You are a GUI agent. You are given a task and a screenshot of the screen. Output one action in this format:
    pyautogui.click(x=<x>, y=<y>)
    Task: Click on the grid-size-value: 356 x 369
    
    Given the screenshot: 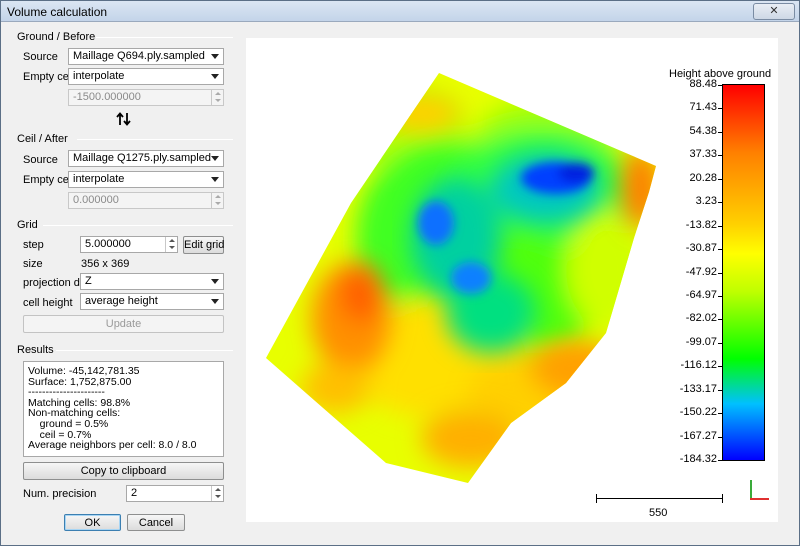 What is the action you would take?
    pyautogui.click(x=105, y=264)
    